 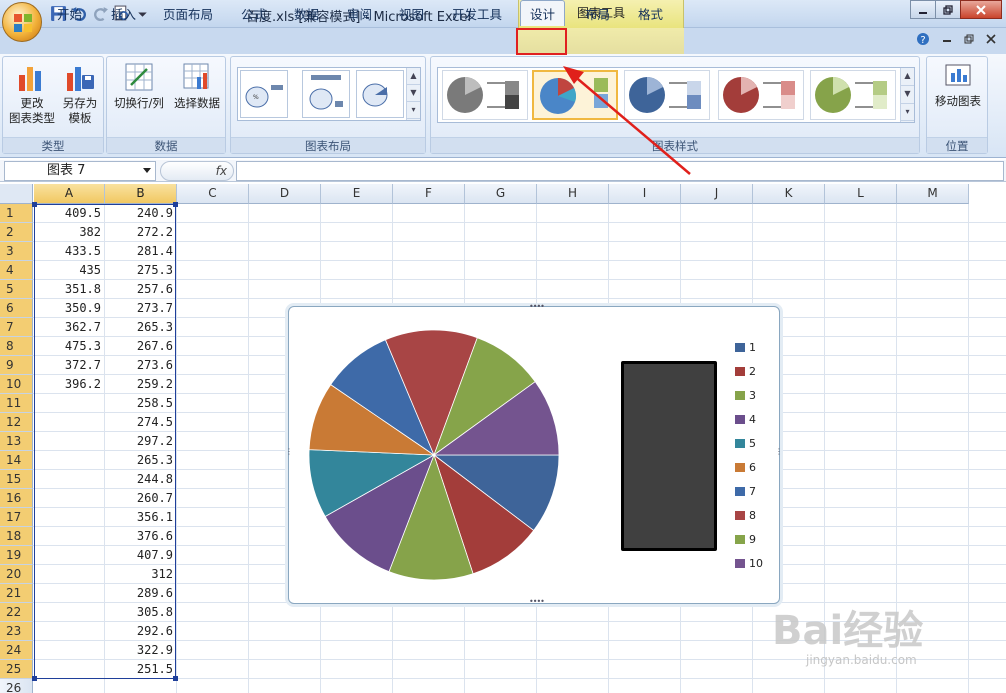 What do you see at coordinates (289, 451) in the screenshot?
I see `chart-handle-left: ⋮` at bounding box center [289, 451].